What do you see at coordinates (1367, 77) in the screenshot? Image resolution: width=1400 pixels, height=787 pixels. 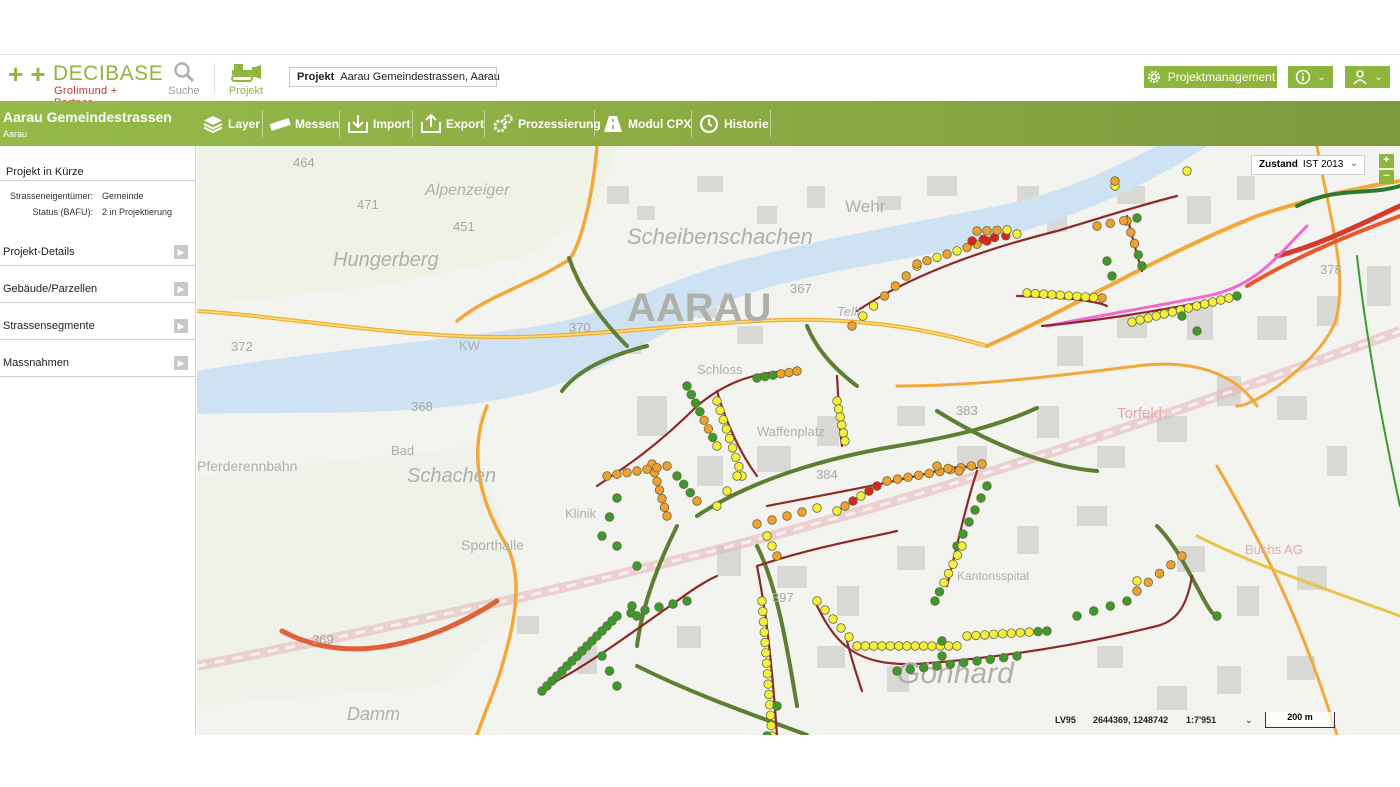 I see `user-menu-button: ⌄` at bounding box center [1367, 77].